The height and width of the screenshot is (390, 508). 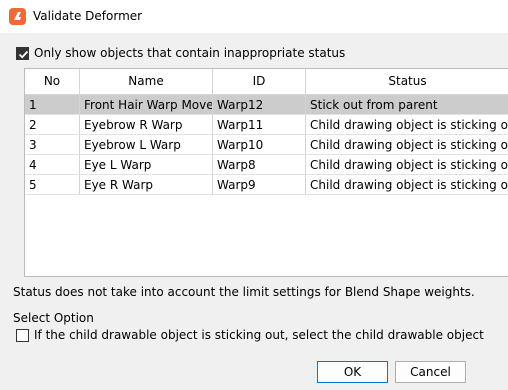 I want to click on cell-no: 3, so click(x=52, y=145).